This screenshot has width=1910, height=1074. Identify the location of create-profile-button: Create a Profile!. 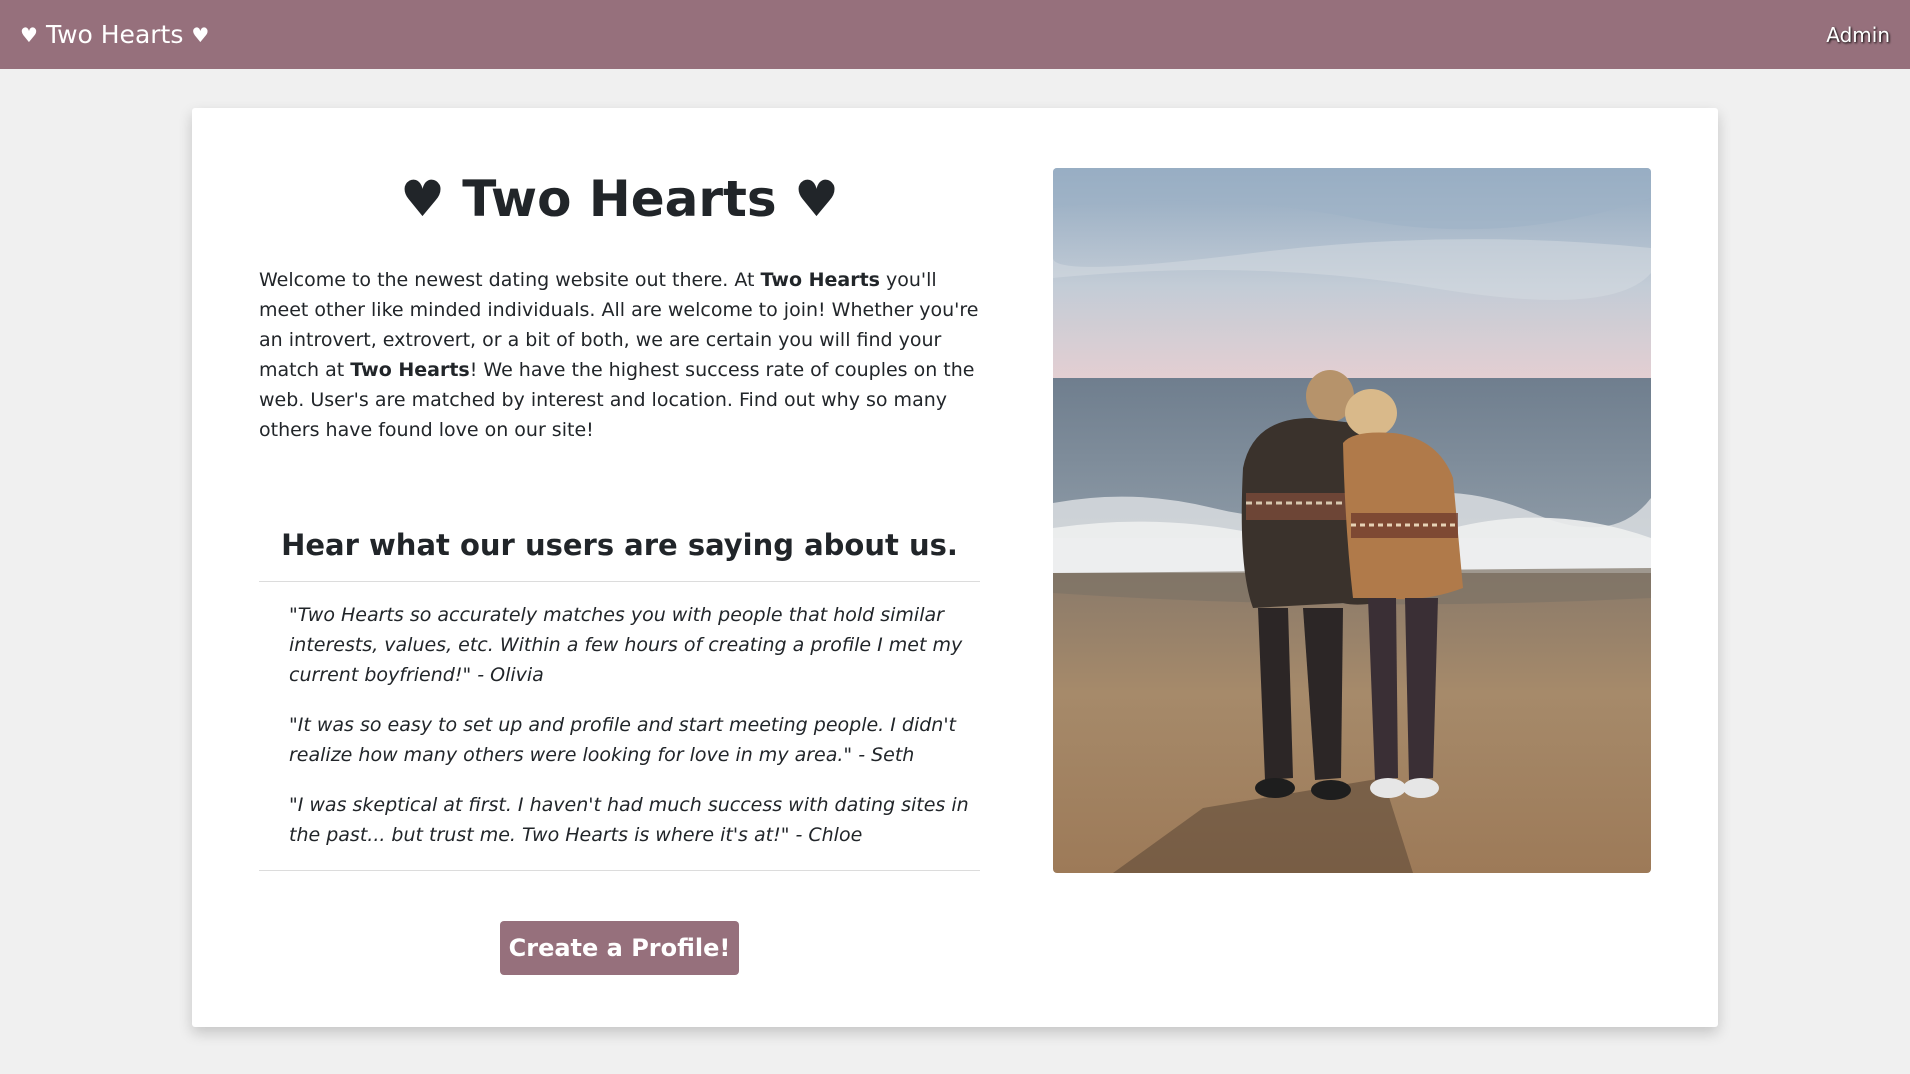
(619, 948).